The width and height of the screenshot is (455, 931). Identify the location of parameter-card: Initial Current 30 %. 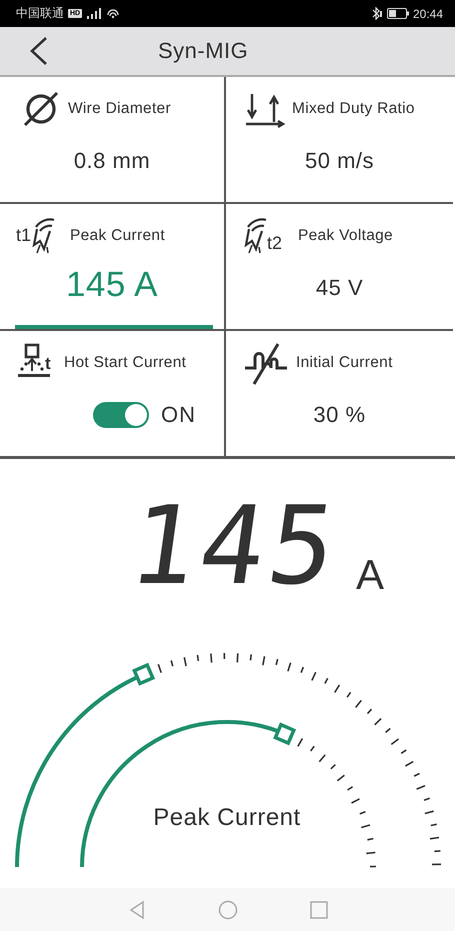
(339, 393).